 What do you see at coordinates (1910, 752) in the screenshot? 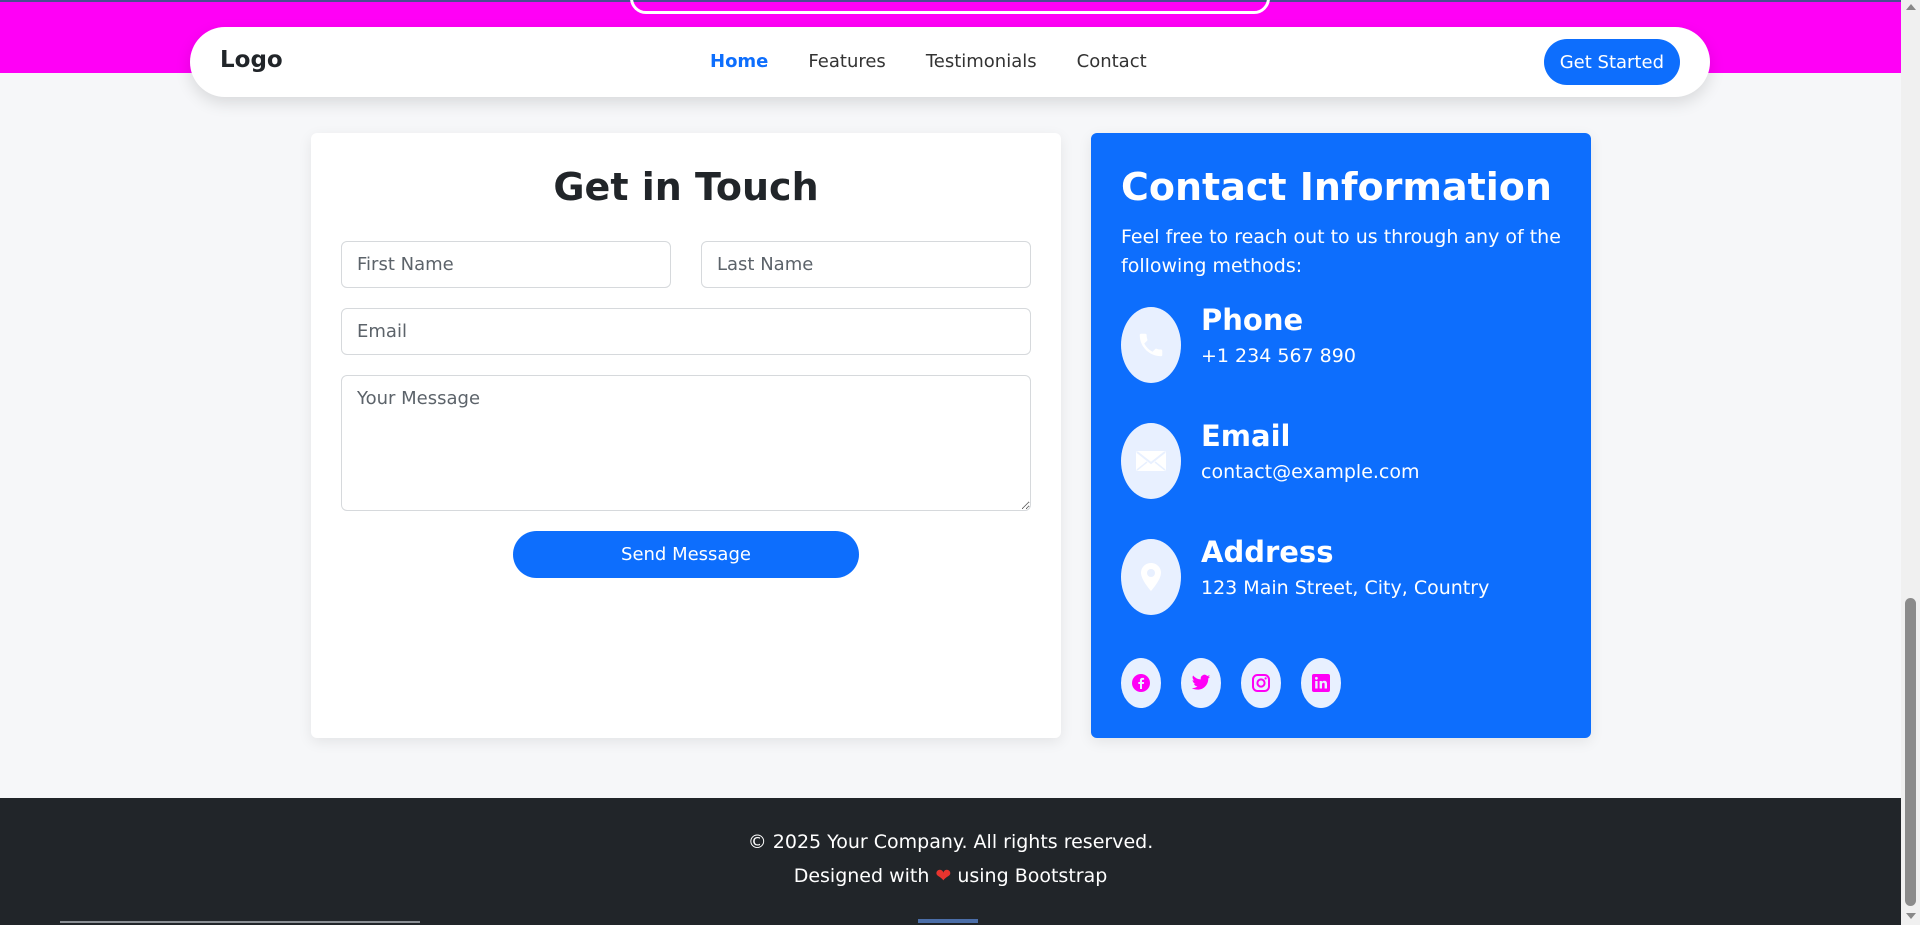
I see `scroll-thumb` at bounding box center [1910, 752].